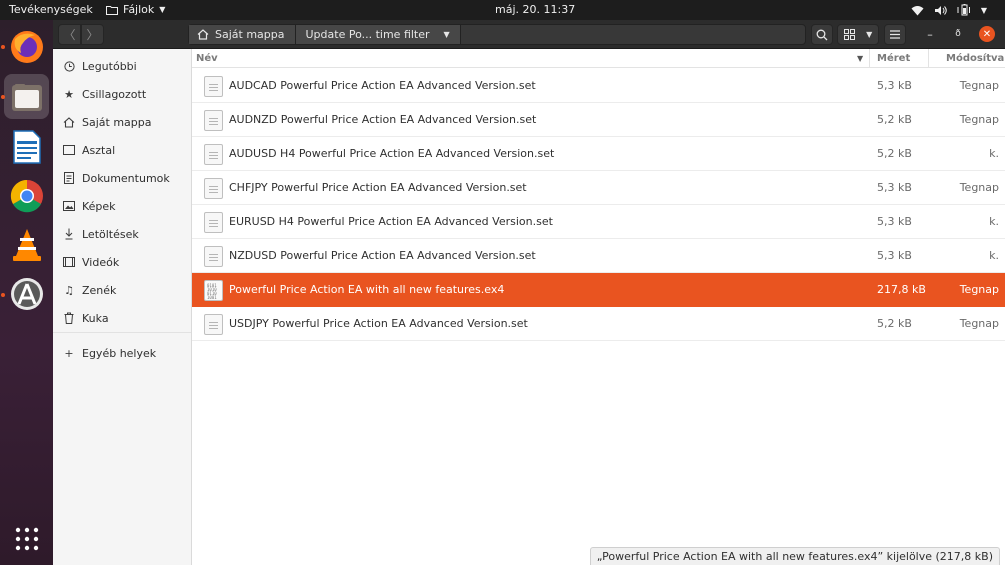 Image resolution: width=1005 pixels, height=565 pixels. I want to click on dock-files, so click(26, 96).